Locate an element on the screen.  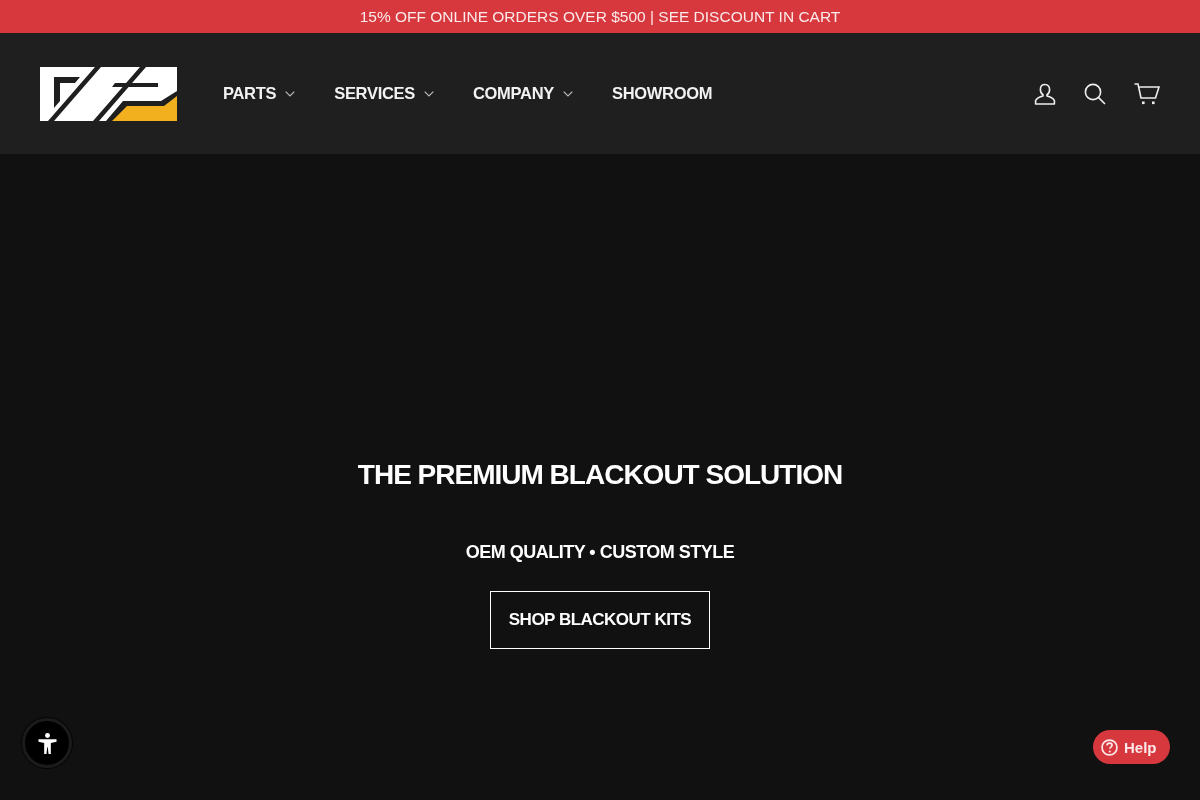
shop-button: SHOP BLACKOUT KITS is located at coordinates (600, 620).